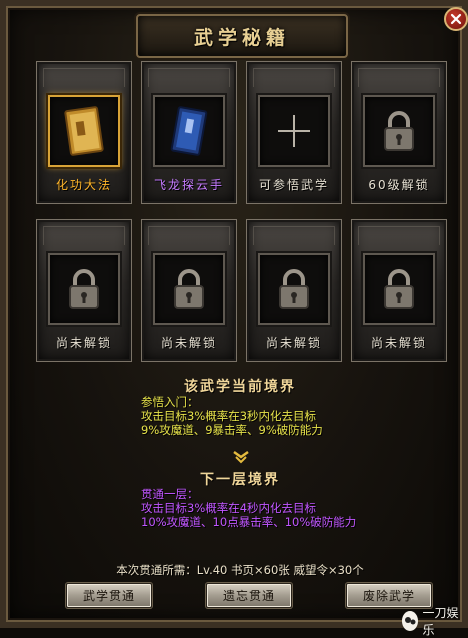  Describe the element at coordinates (293, 185) in the screenshot. I see `slot-label: 可参悟武学` at that location.